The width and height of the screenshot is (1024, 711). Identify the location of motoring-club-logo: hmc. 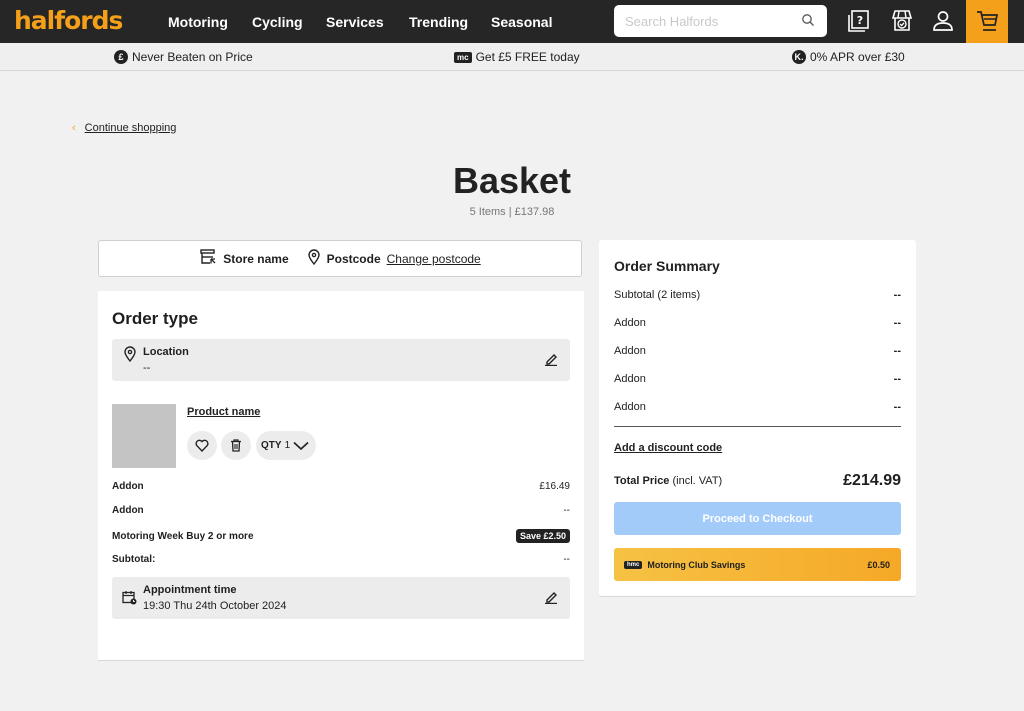
(633, 564).